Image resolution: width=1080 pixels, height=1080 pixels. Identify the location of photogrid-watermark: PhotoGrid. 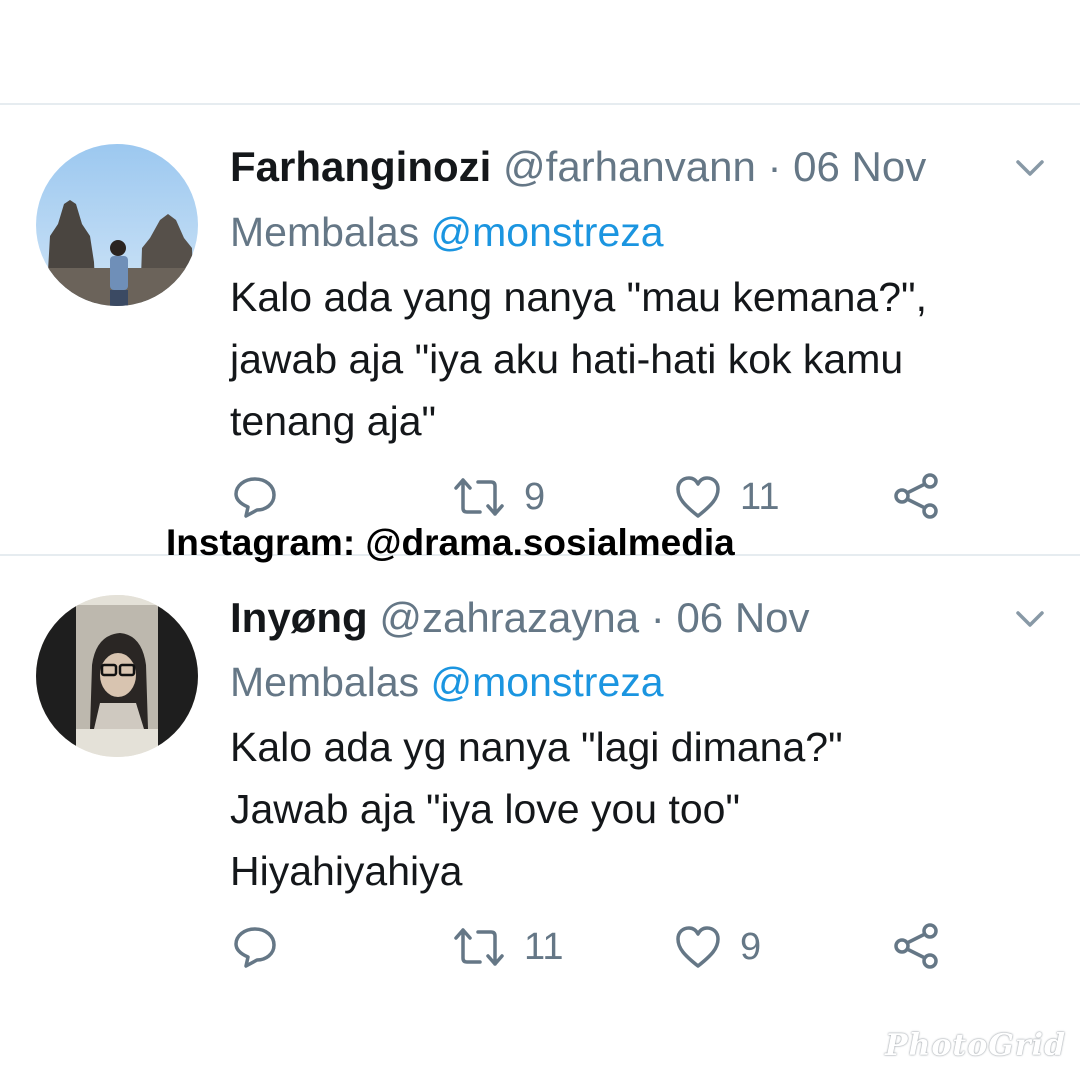
(976, 1045).